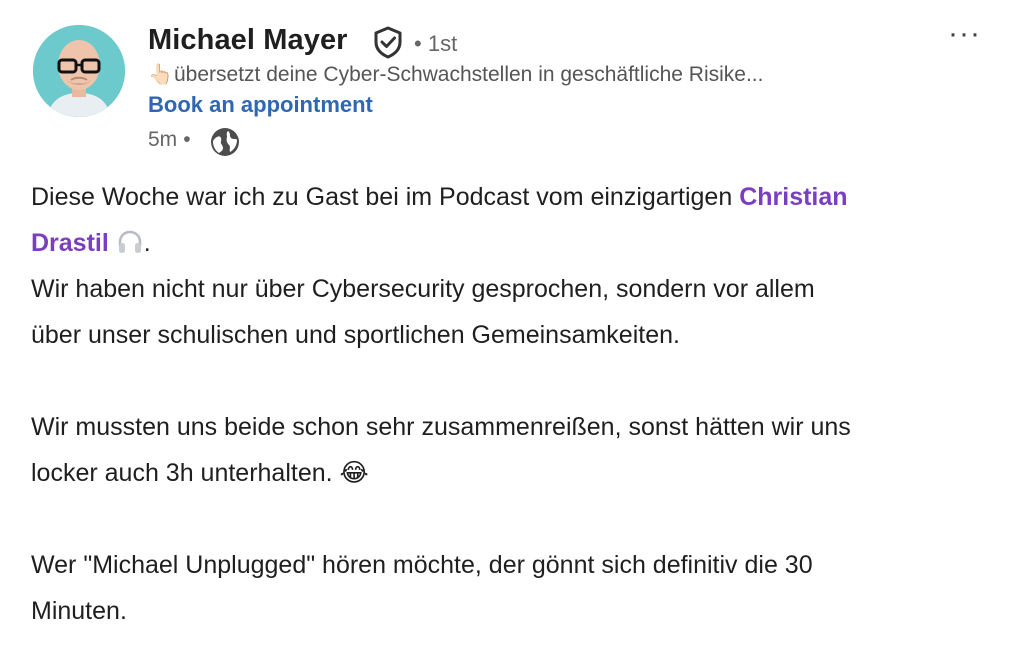 The height and width of the screenshot is (646, 1024). I want to click on connection-degree: • 1st, so click(435, 44).